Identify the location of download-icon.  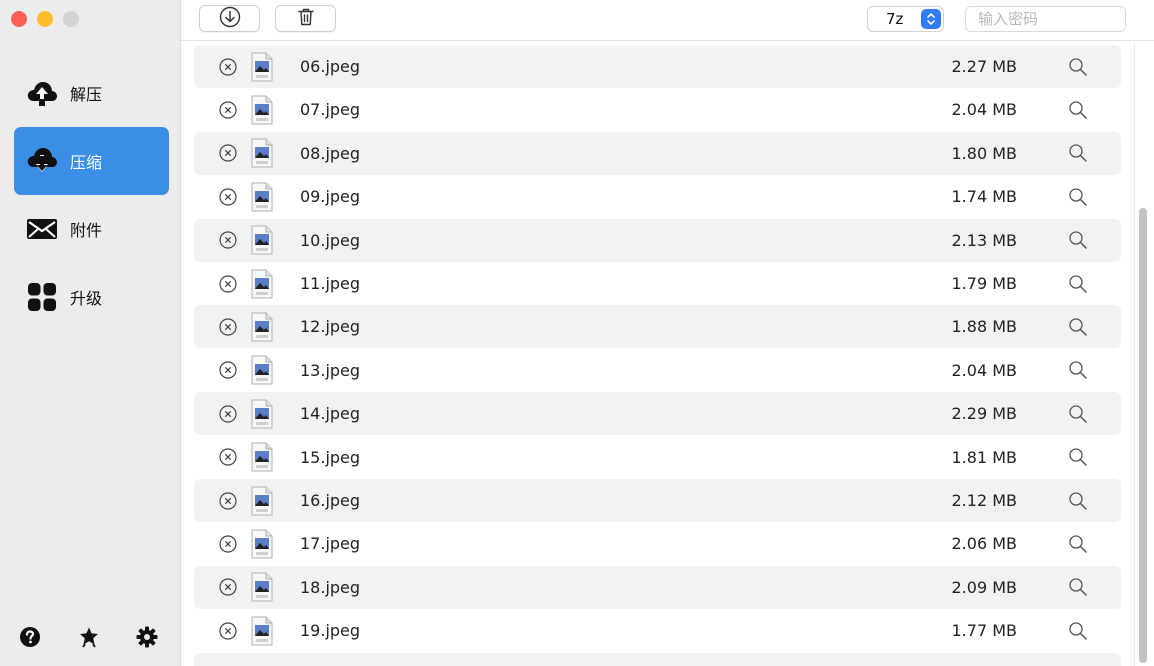
(230, 19).